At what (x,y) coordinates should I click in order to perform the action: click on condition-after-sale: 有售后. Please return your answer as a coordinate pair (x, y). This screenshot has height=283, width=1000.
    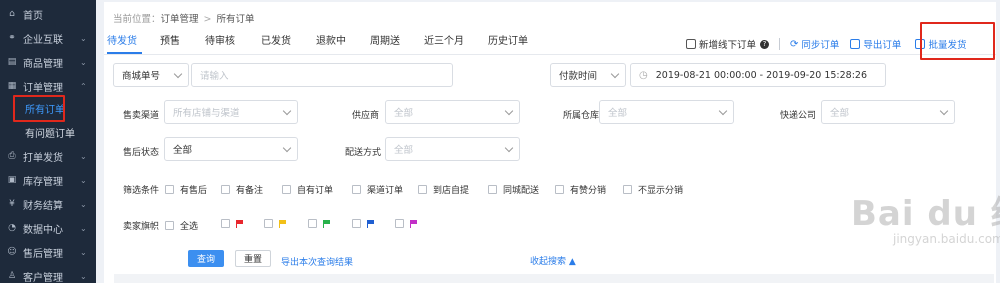
    Looking at the image, I should click on (186, 189).